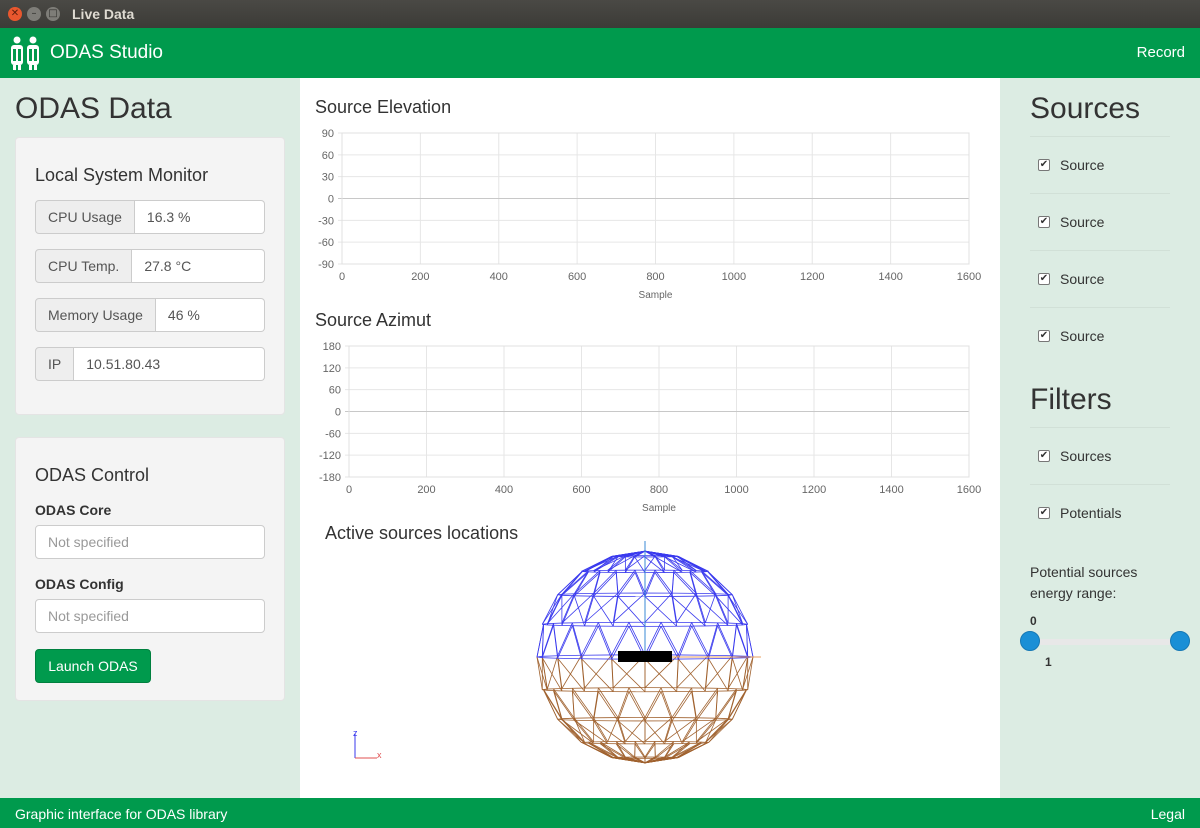 This screenshot has height=828, width=1200. Describe the element at coordinates (122, 175) in the screenshot. I see `system-monitor-title: Local System Monitor` at that location.